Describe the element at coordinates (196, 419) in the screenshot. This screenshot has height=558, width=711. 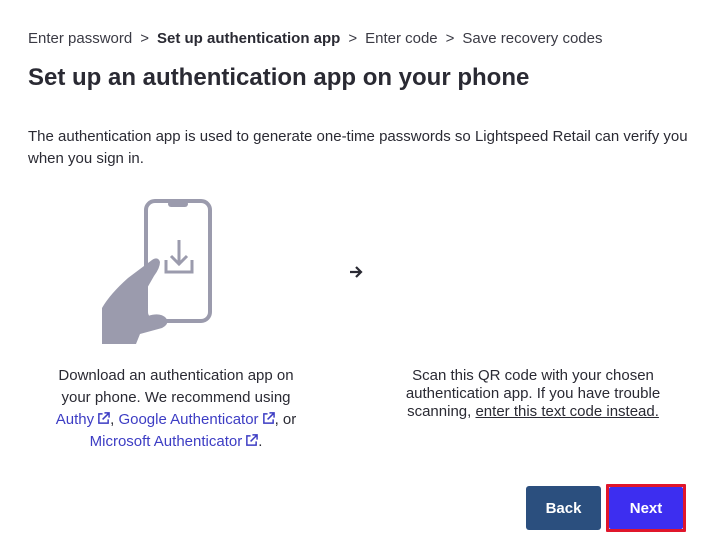
I see `google-authenticator-link: Google Authenticator` at that location.